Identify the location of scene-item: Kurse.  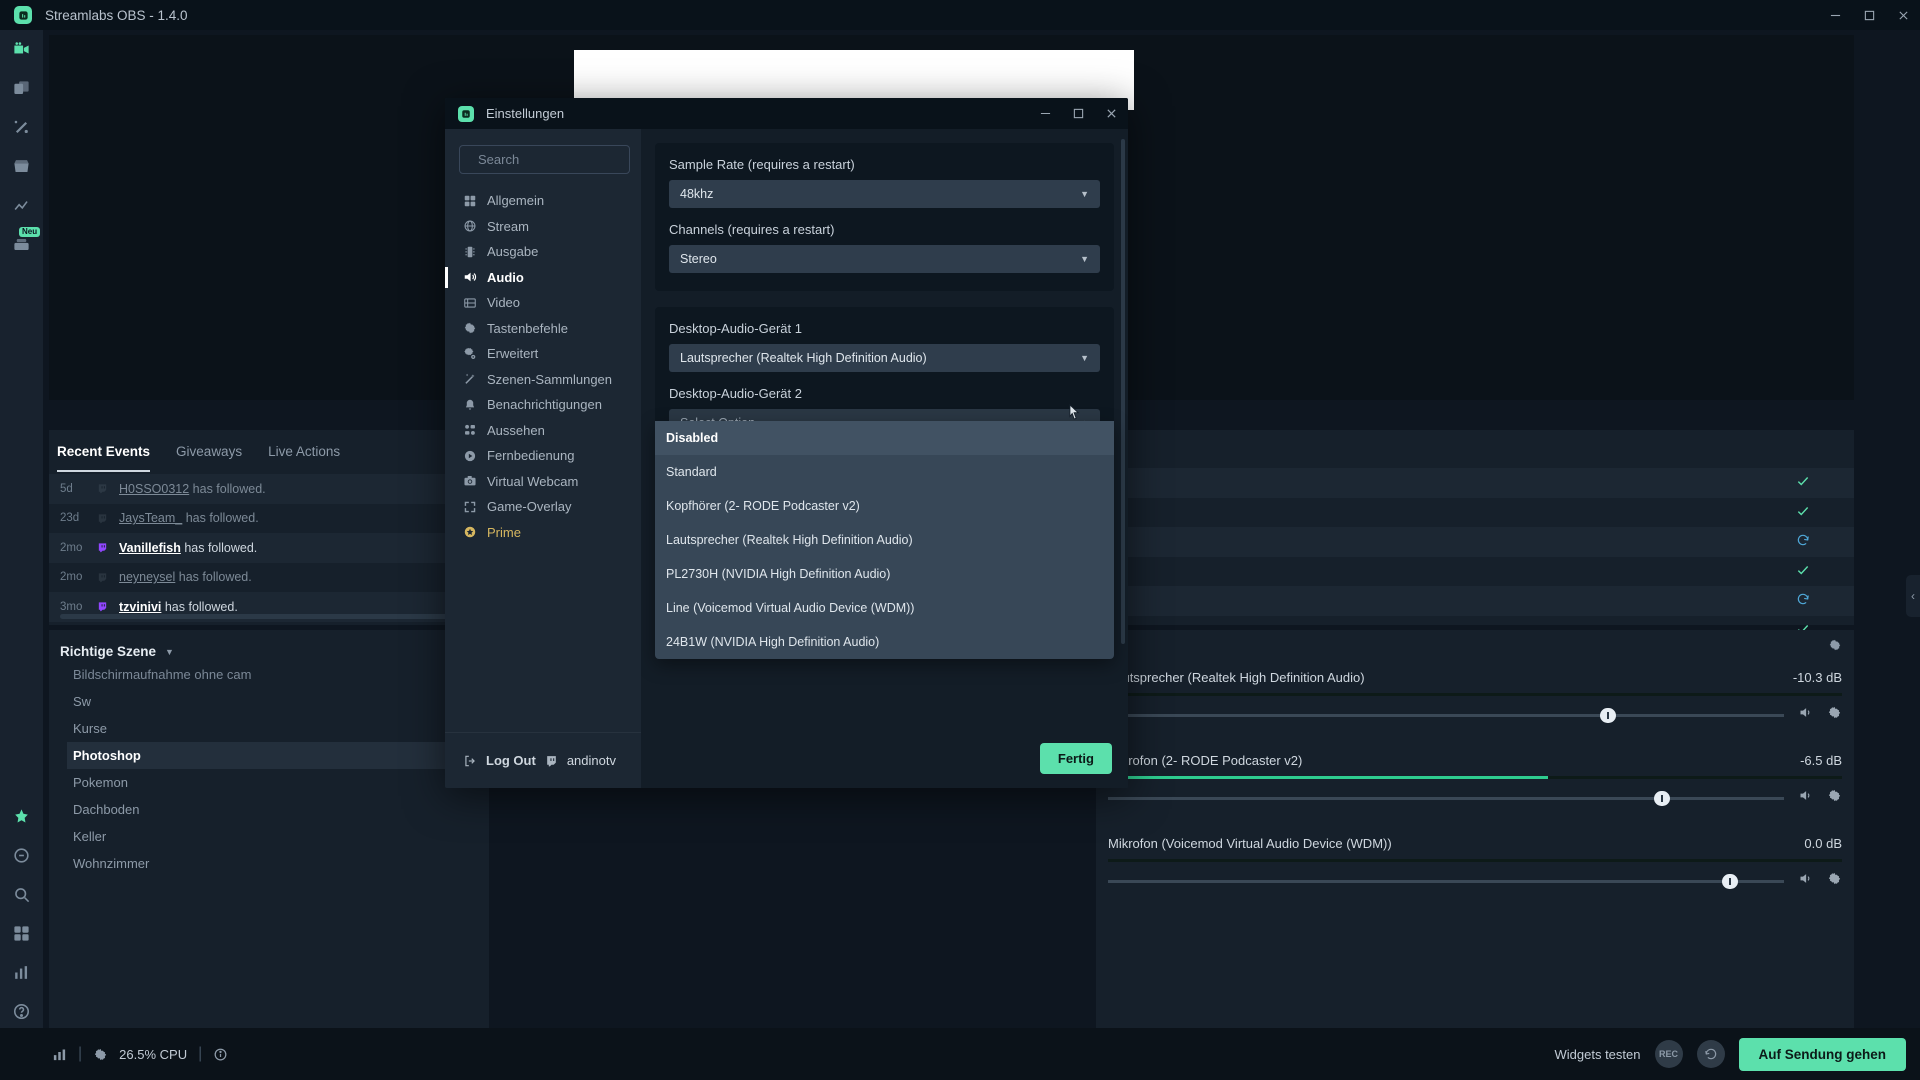
(278, 728).